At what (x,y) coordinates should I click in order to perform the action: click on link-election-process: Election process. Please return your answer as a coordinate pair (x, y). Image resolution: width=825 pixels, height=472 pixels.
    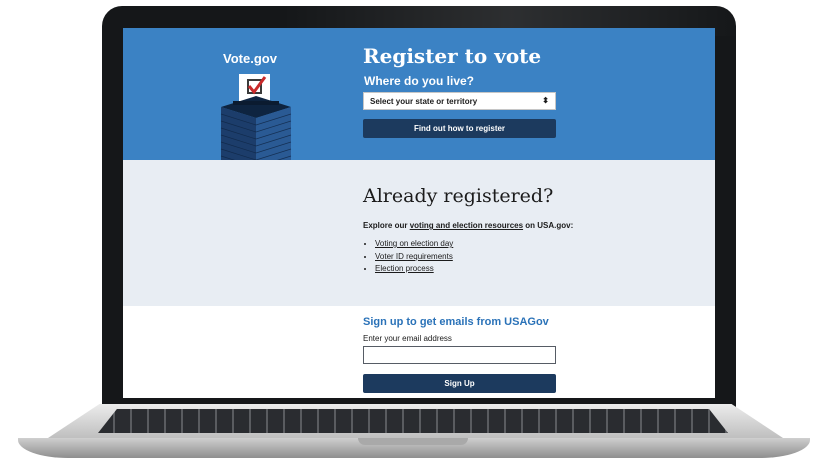
    Looking at the image, I should click on (404, 268).